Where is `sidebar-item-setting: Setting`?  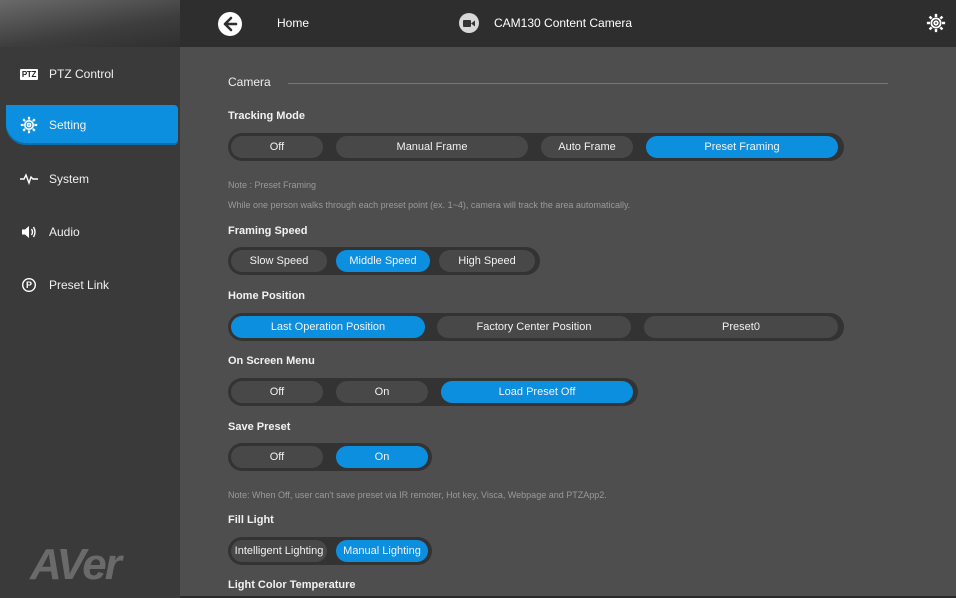 sidebar-item-setting: Setting is located at coordinates (92, 125).